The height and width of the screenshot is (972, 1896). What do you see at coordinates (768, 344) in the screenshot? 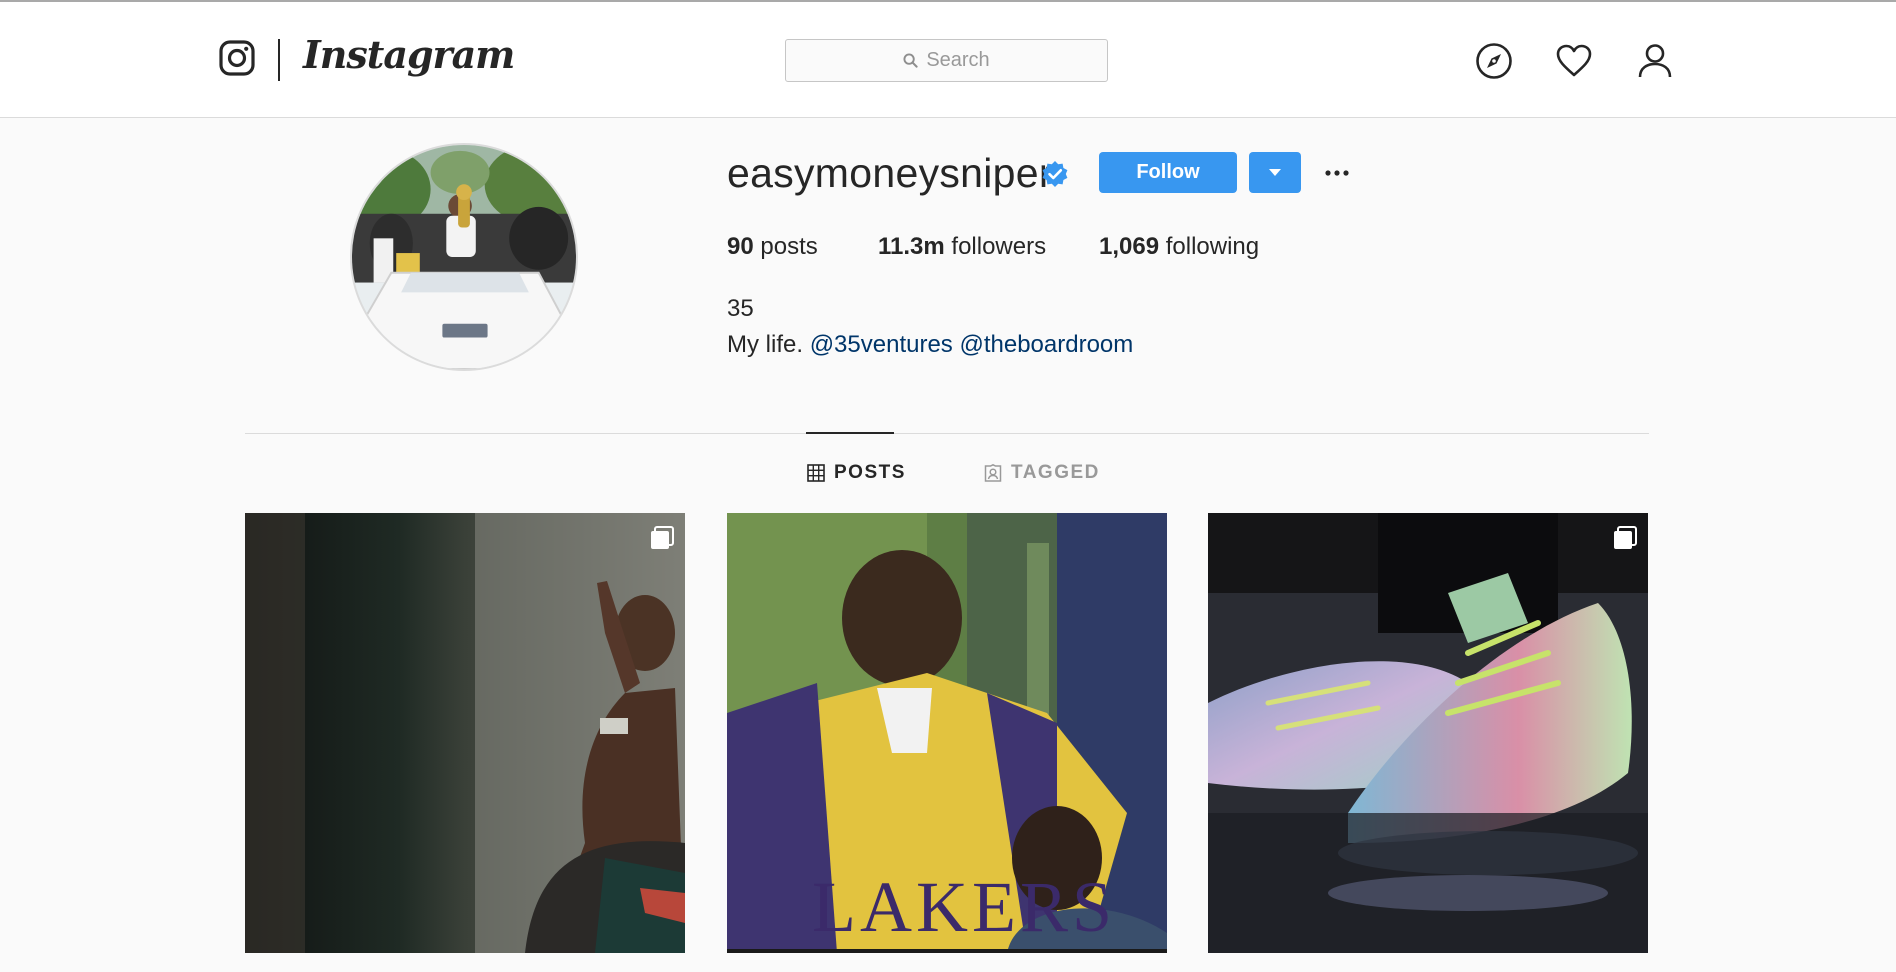
I see `bio-body: My life.` at bounding box center [768, 344].